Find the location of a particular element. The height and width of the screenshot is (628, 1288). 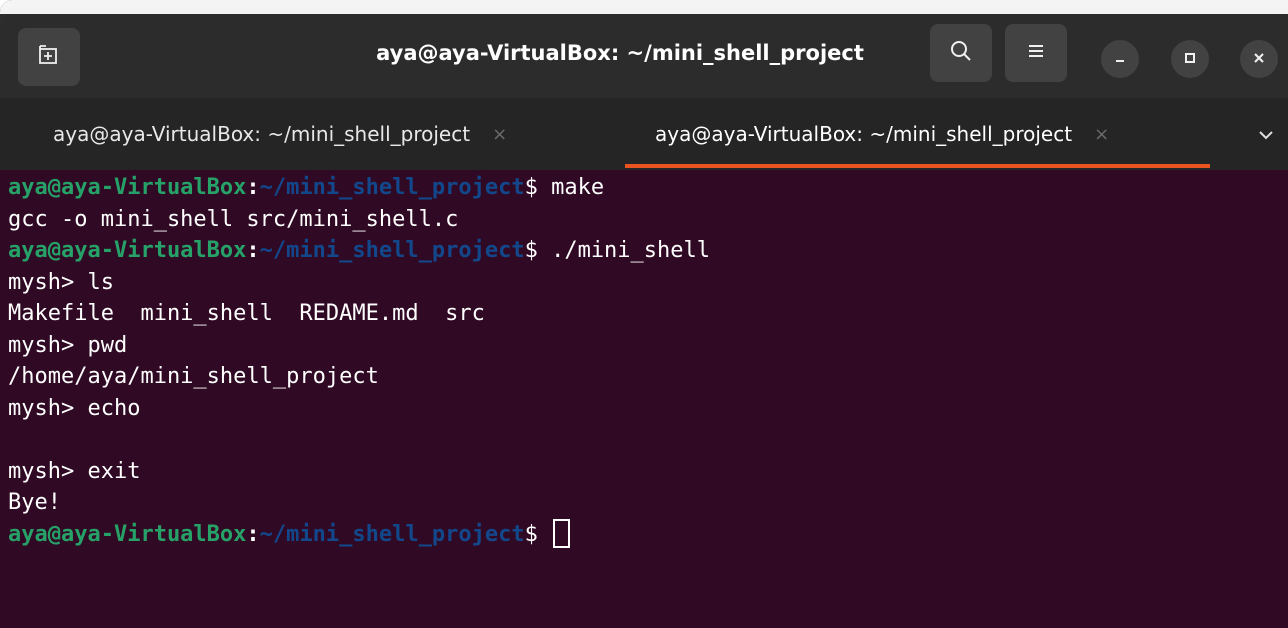

close-button is located at coordinates (1259, 59).